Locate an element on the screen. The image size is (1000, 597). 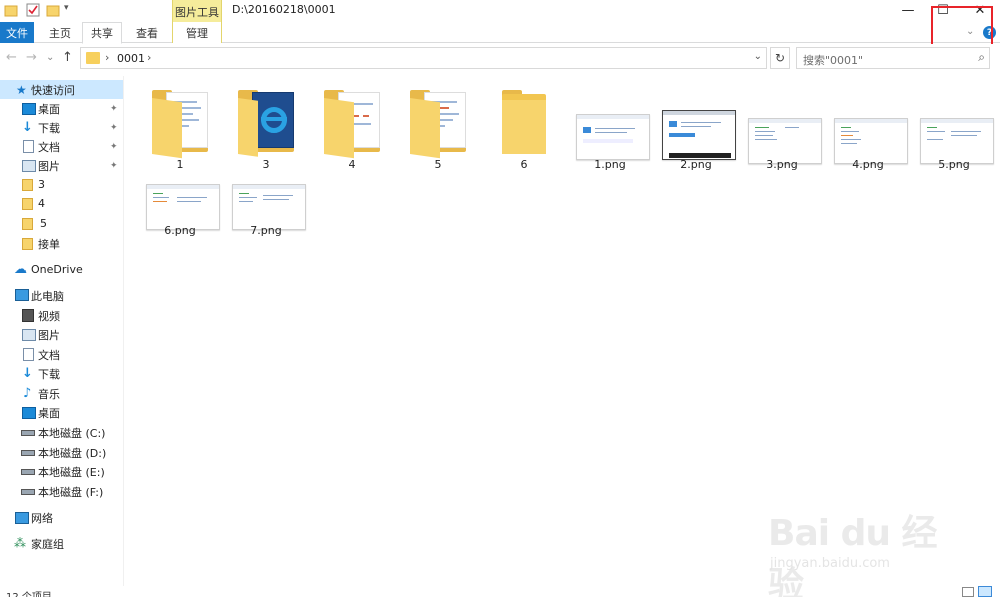
pictures-icon is located at coordinates (29, 166).